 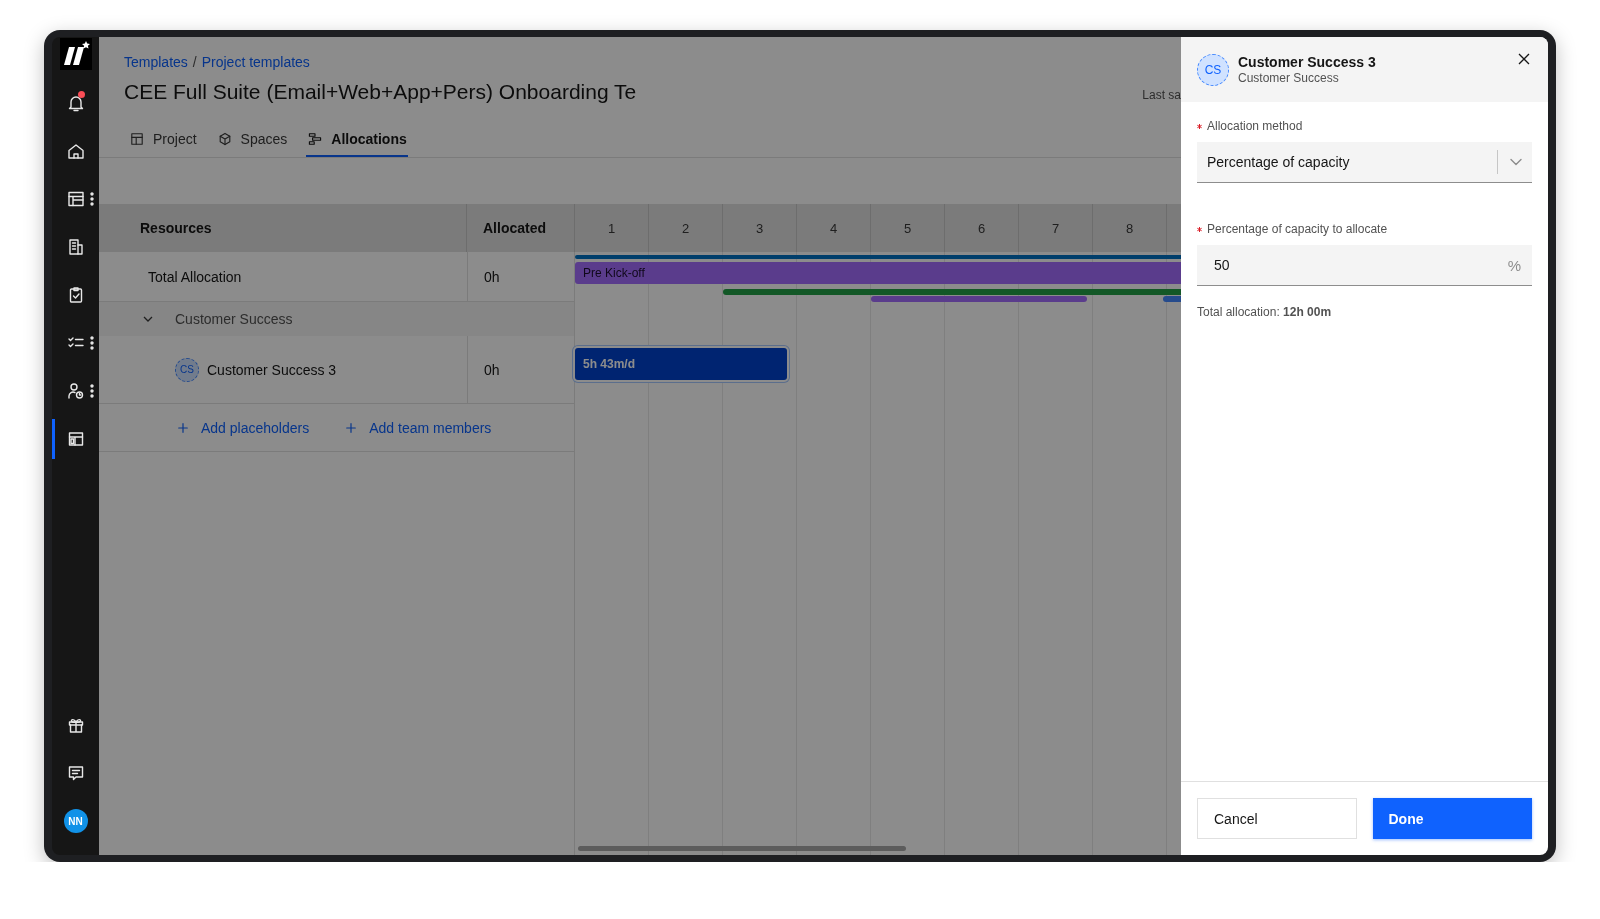 What do you see at coordinates (75, 199) in the screenshot?
I see `calendar-icon` at bounding box center [75, 199].